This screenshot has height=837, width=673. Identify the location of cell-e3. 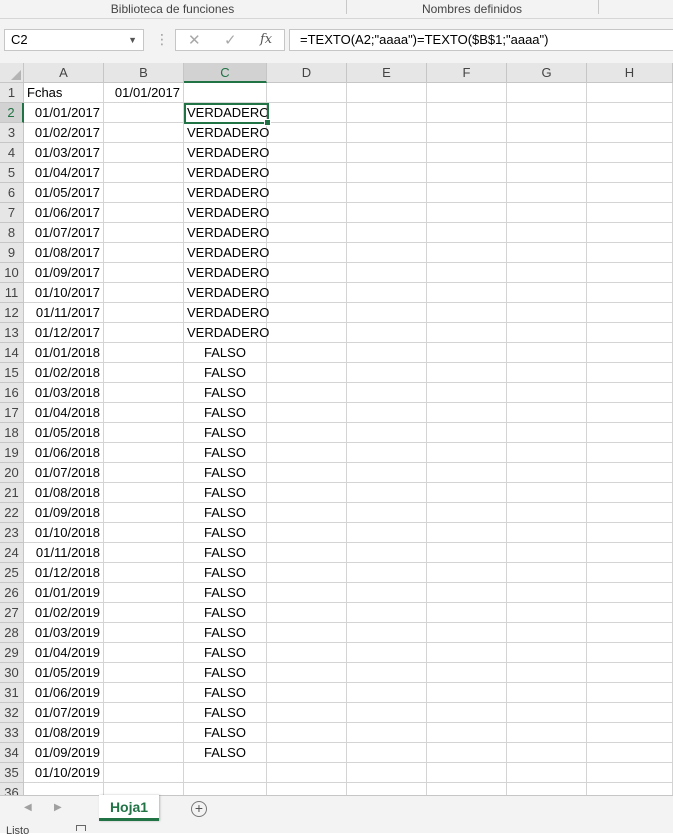
(387, 133).